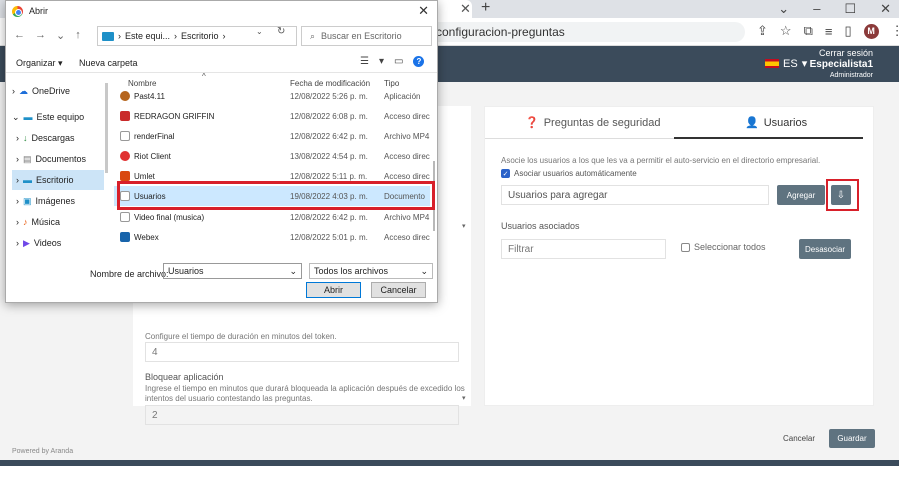 This screenshot has height=478, width=899. I want to click on nav-item-pictures: › ▣ Imágenes, so click(58, 201).